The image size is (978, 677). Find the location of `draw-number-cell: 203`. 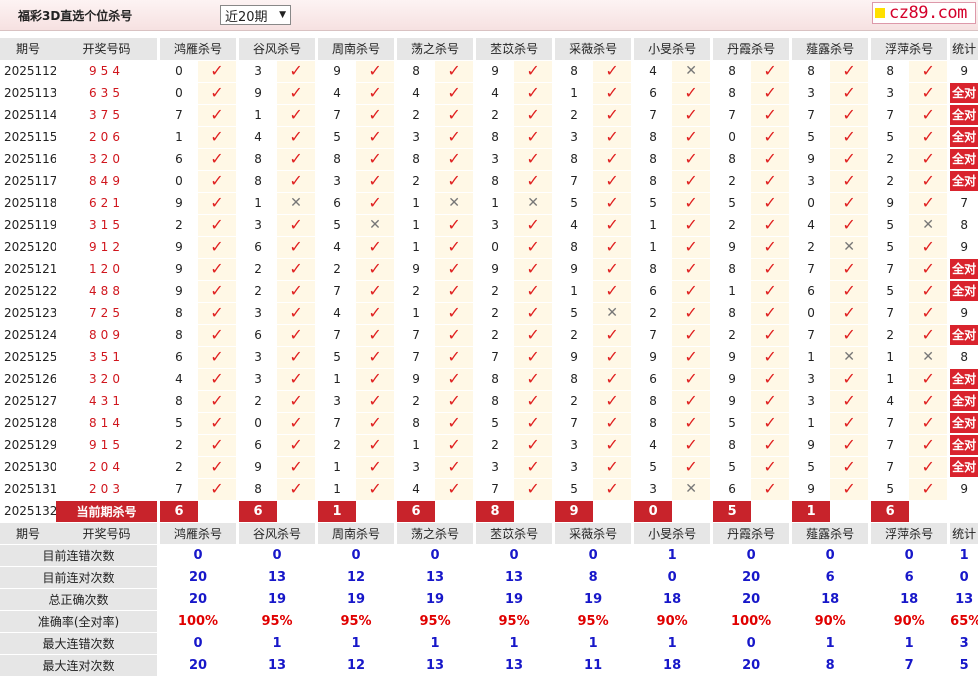

draw-number-cell: 203 is located at coordinates (106, 489).